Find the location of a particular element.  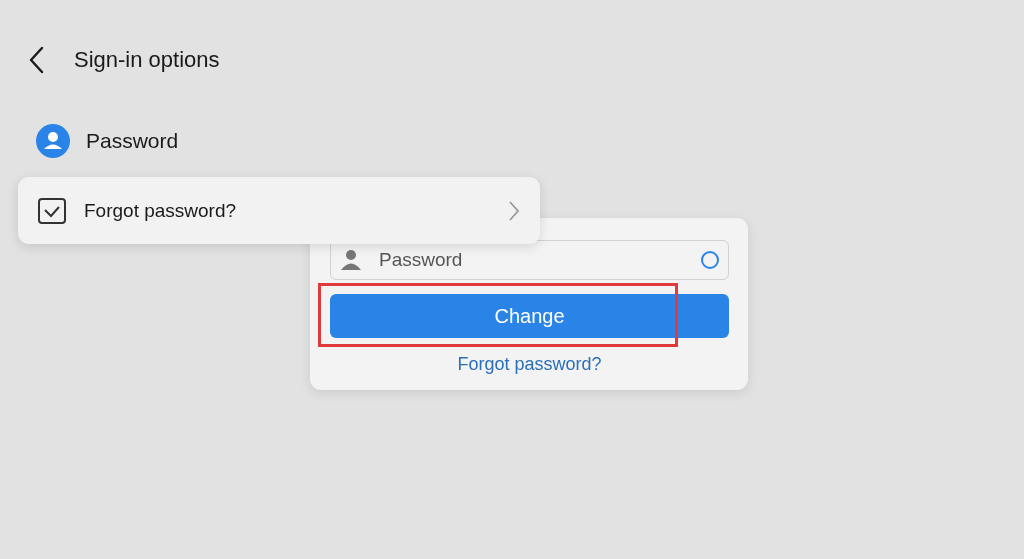

checkbox-icon is located at coordinates (52, 210).